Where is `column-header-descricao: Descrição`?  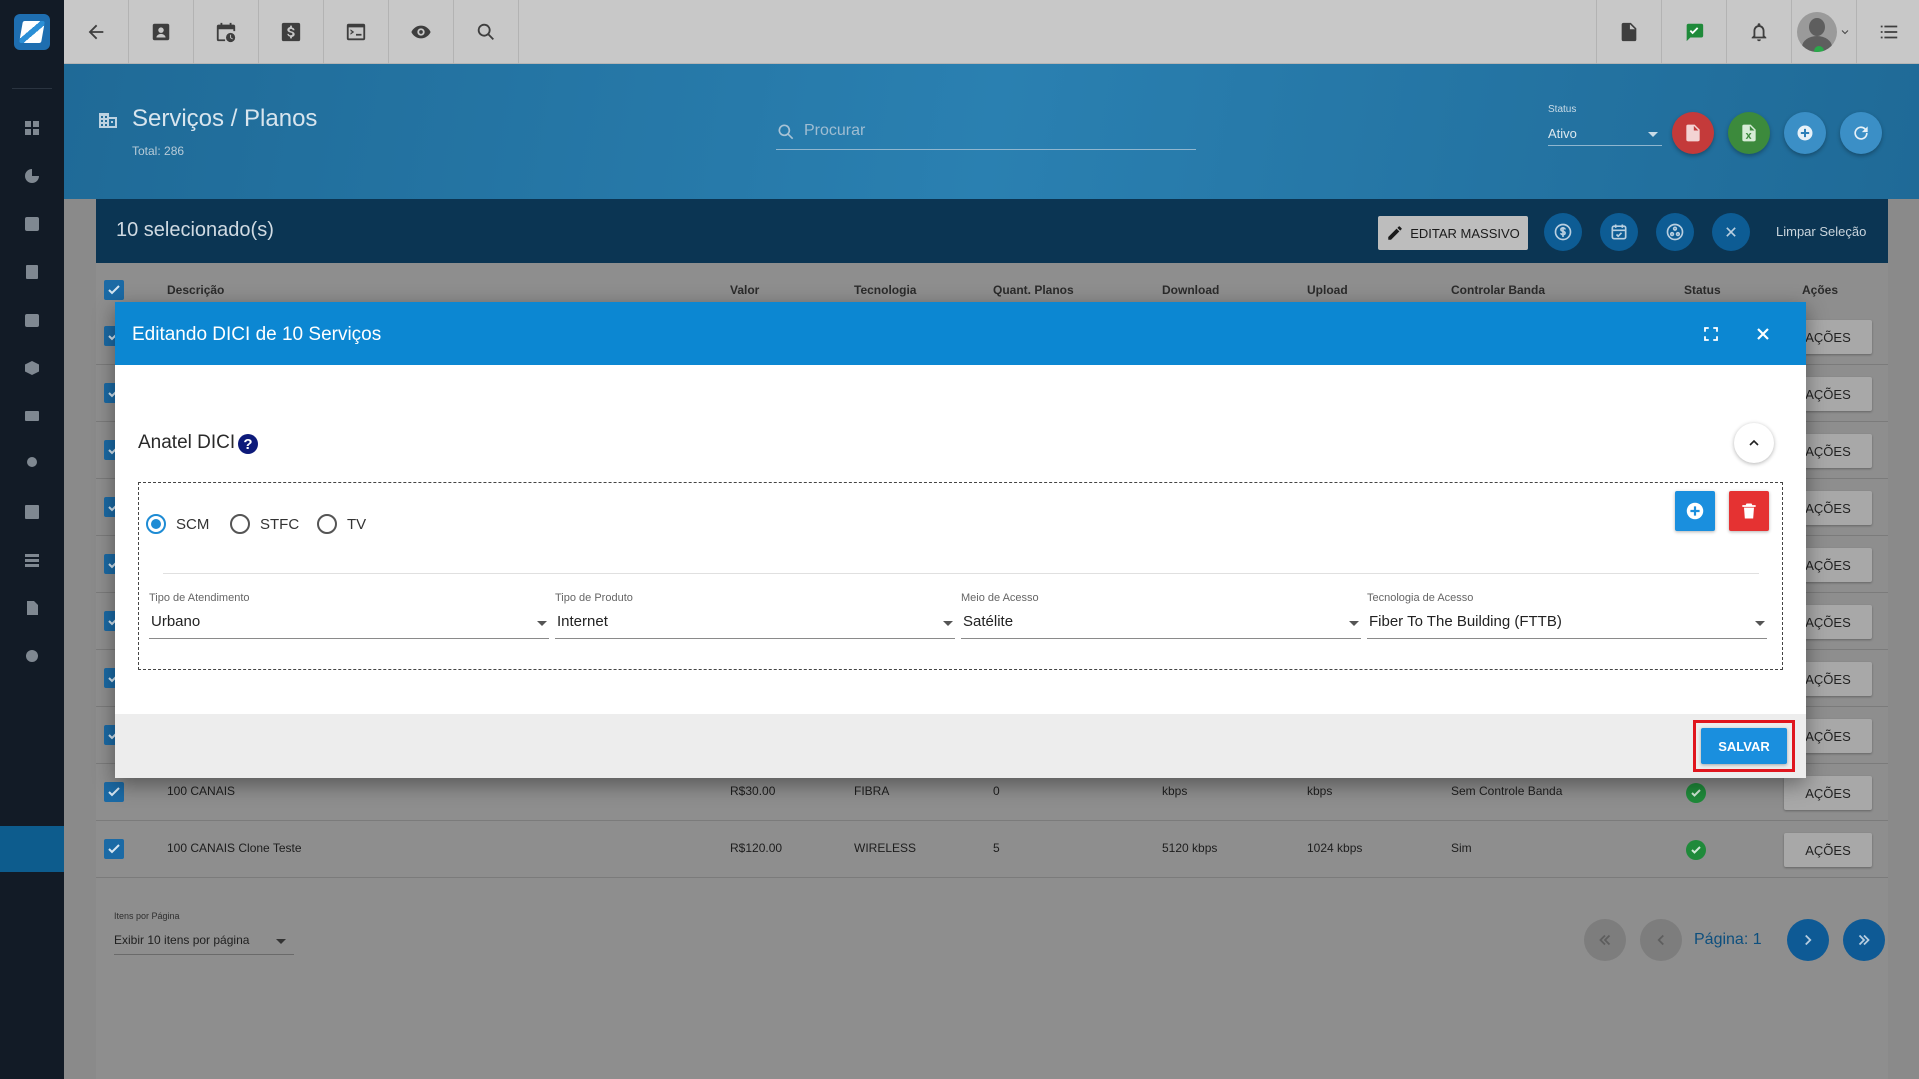 column-header-descricao: Descrição is located at coordinates (195, 290).